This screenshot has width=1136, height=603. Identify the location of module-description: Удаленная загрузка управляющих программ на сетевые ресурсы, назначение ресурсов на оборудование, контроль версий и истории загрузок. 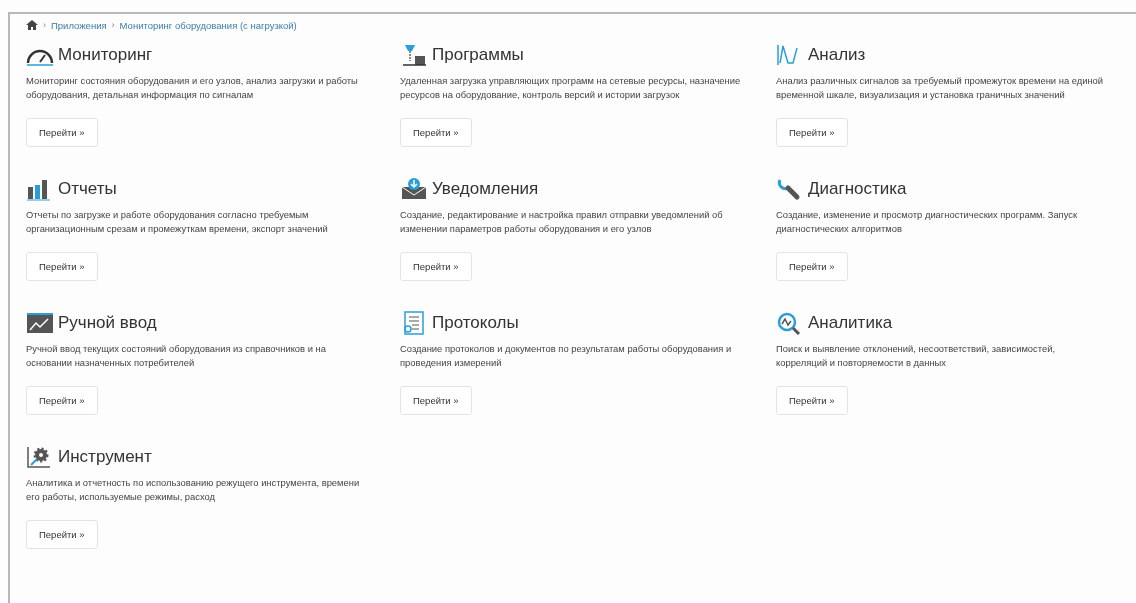
(571, 88).